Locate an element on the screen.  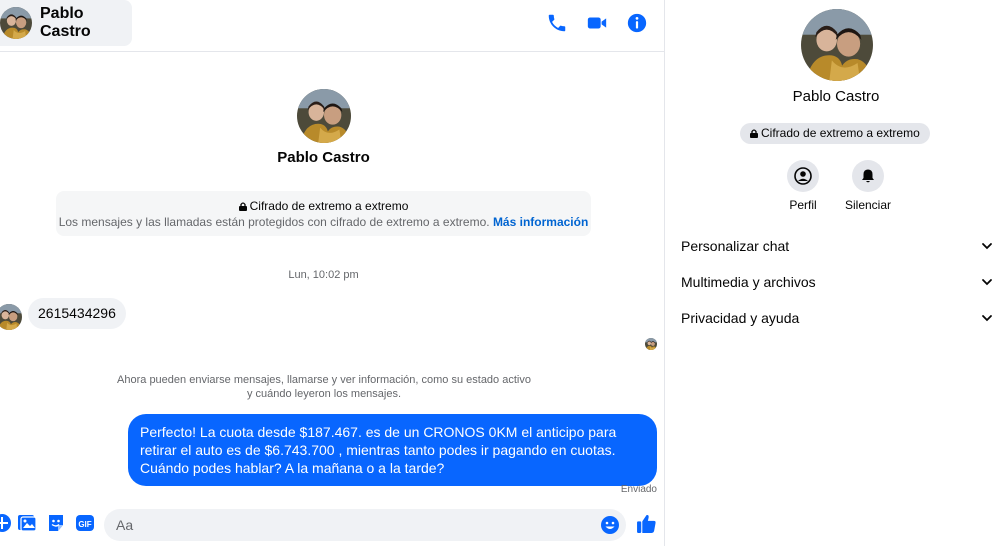
encryption-badge: Cifrado de extremo a extremo is located at coordinates (835, 133).